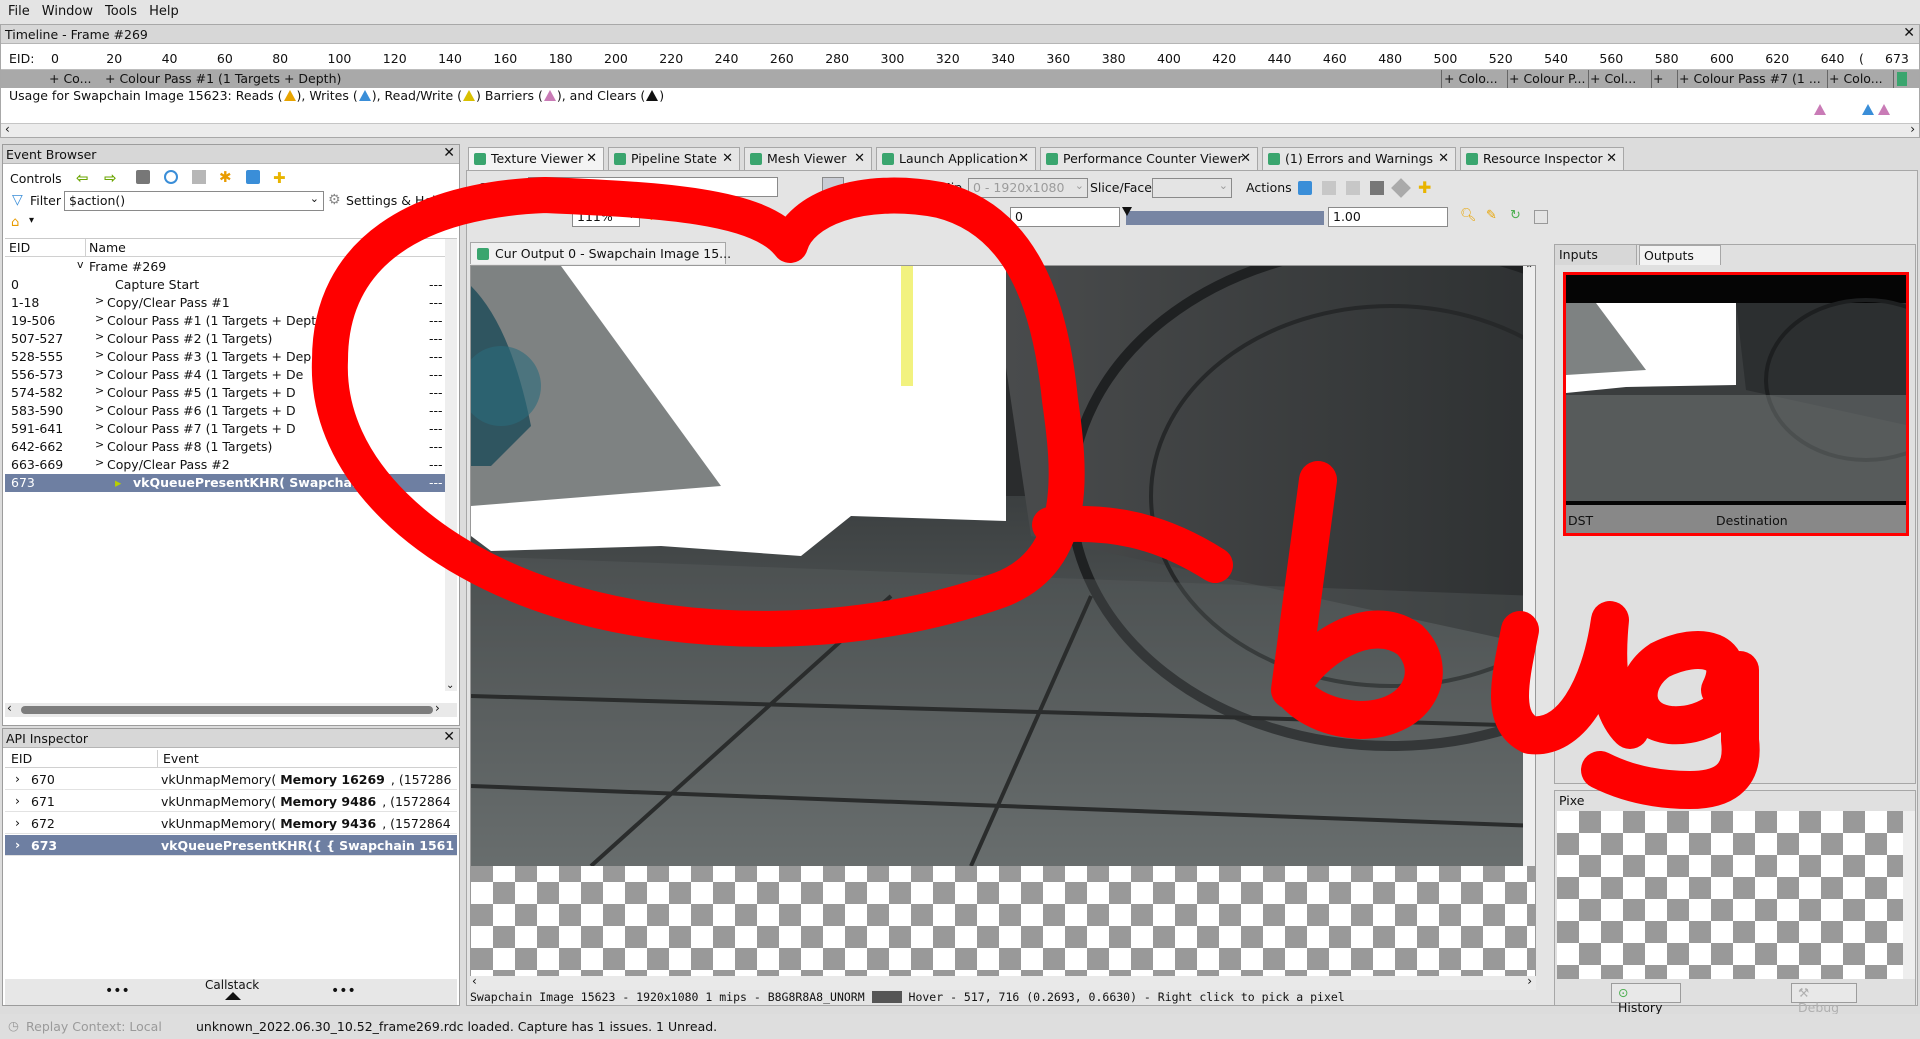 Image resolution: width=1920 pixels, height=1039 pixels. I want to click on time-icon, so click(171, 177).